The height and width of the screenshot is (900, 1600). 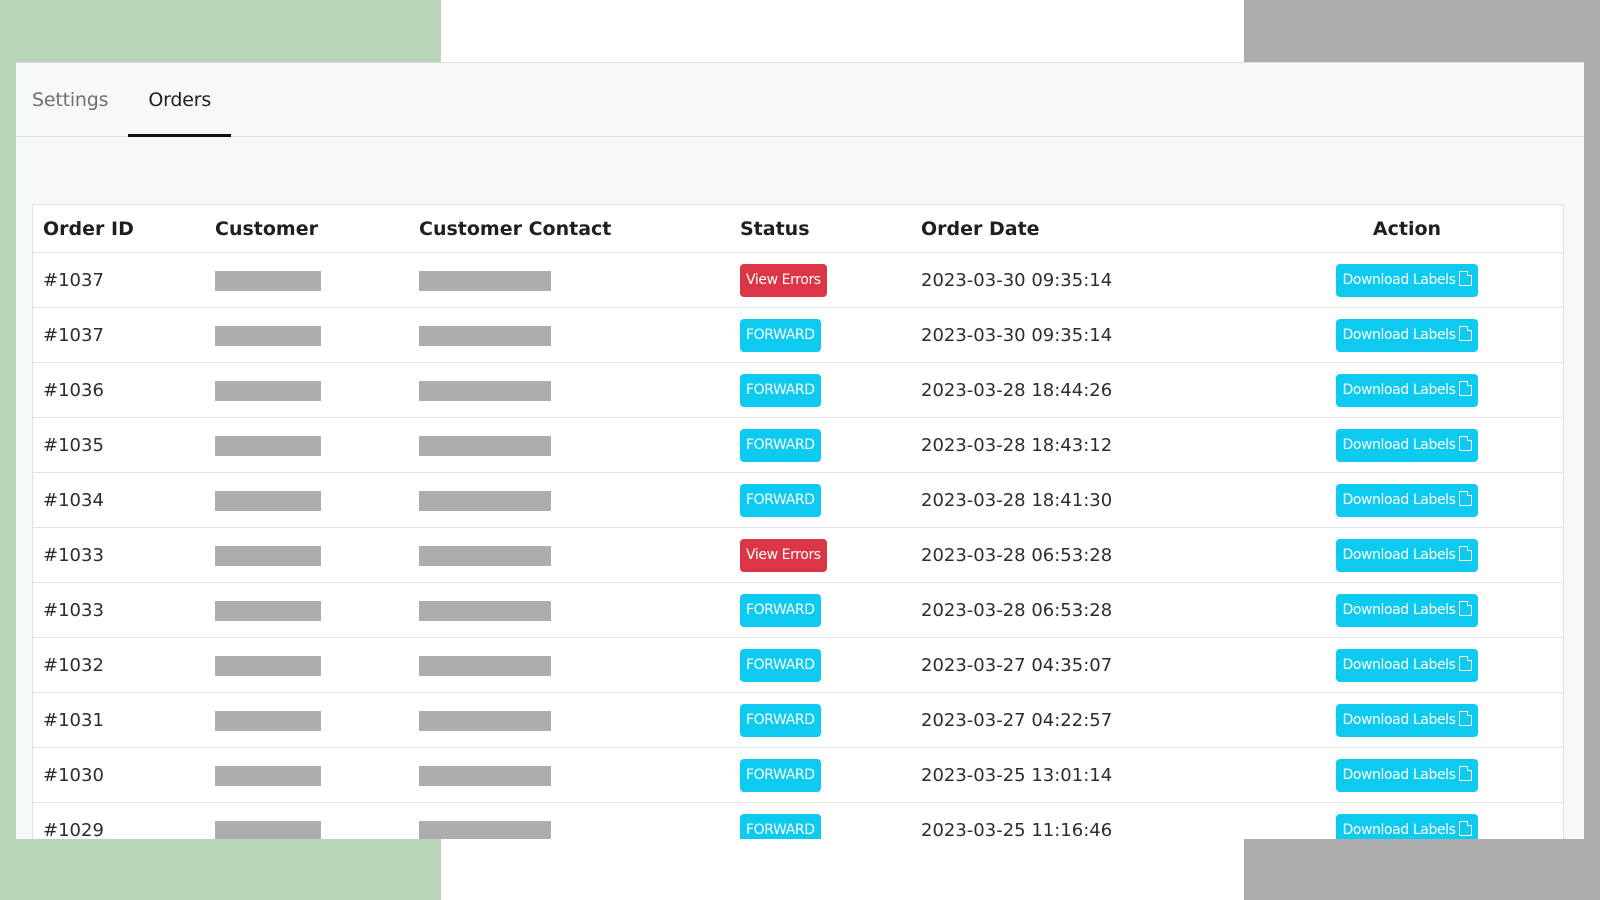 I want to click on background-gray-block-bottom, so click(x=1422, y=869).